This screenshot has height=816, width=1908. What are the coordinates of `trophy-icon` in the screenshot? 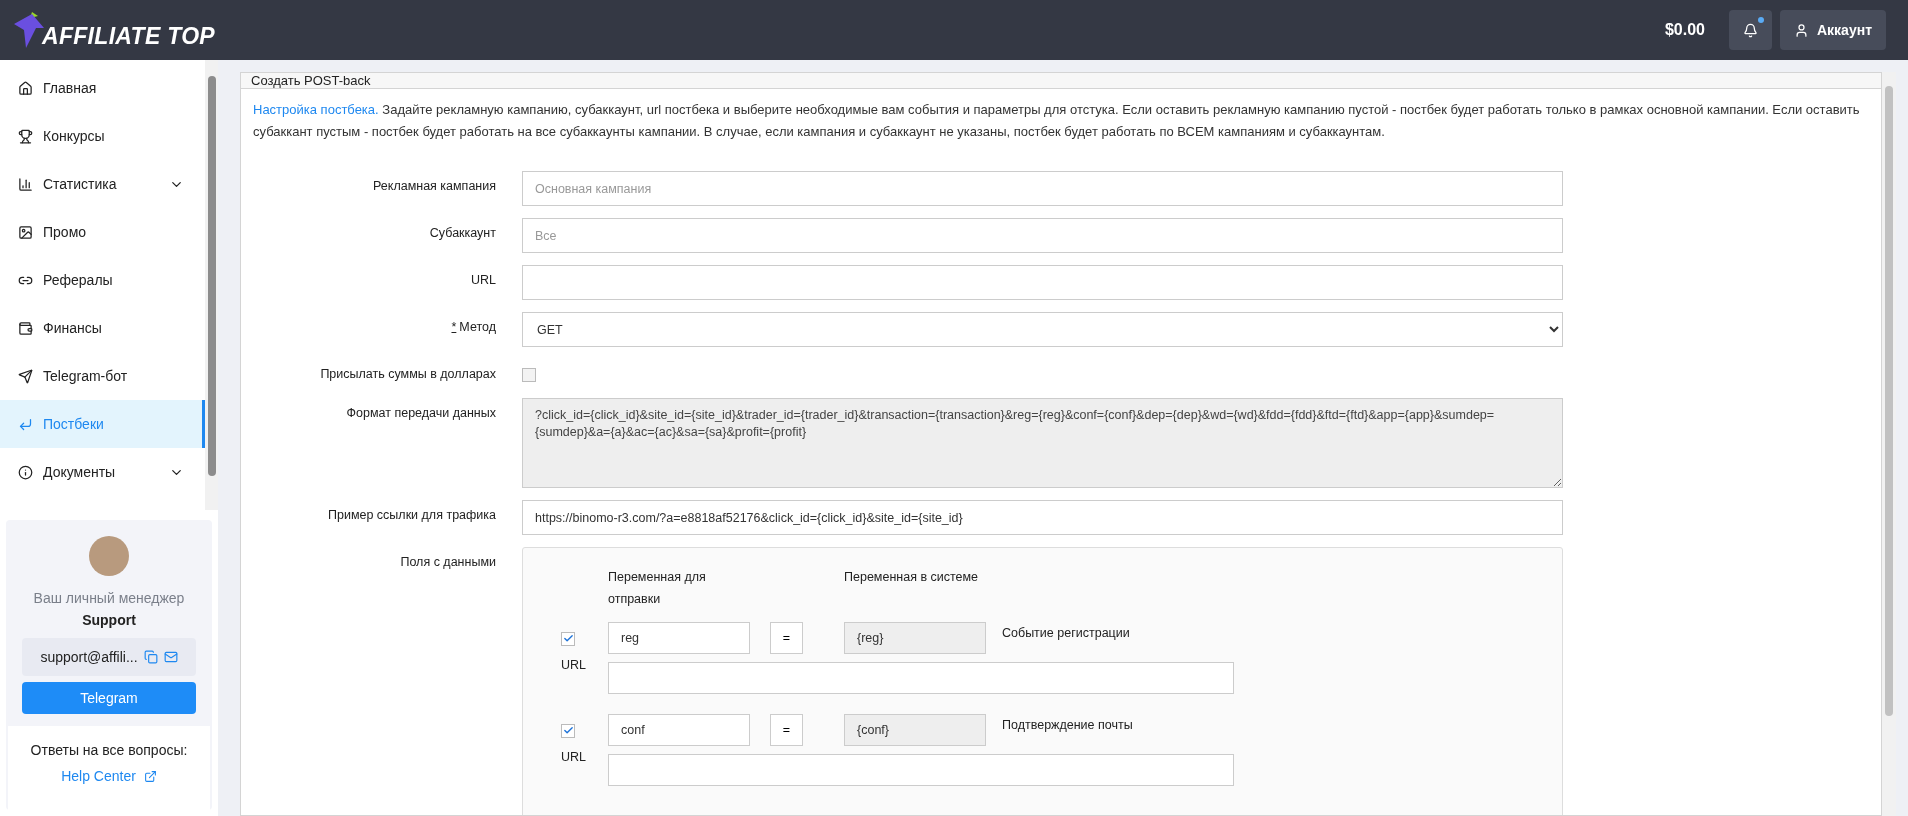 It's located at (25, 136).